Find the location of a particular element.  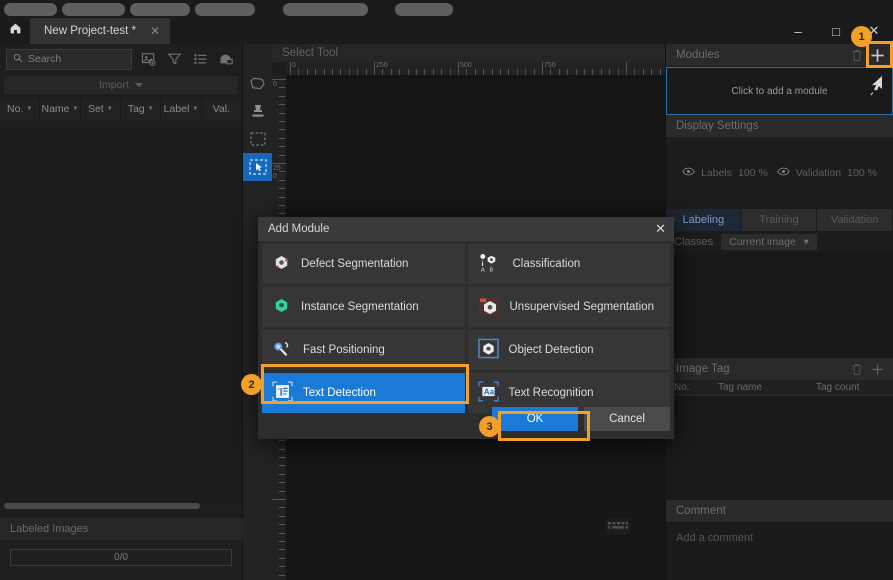

classes-title: Classes is located at coordinates (694, 242).